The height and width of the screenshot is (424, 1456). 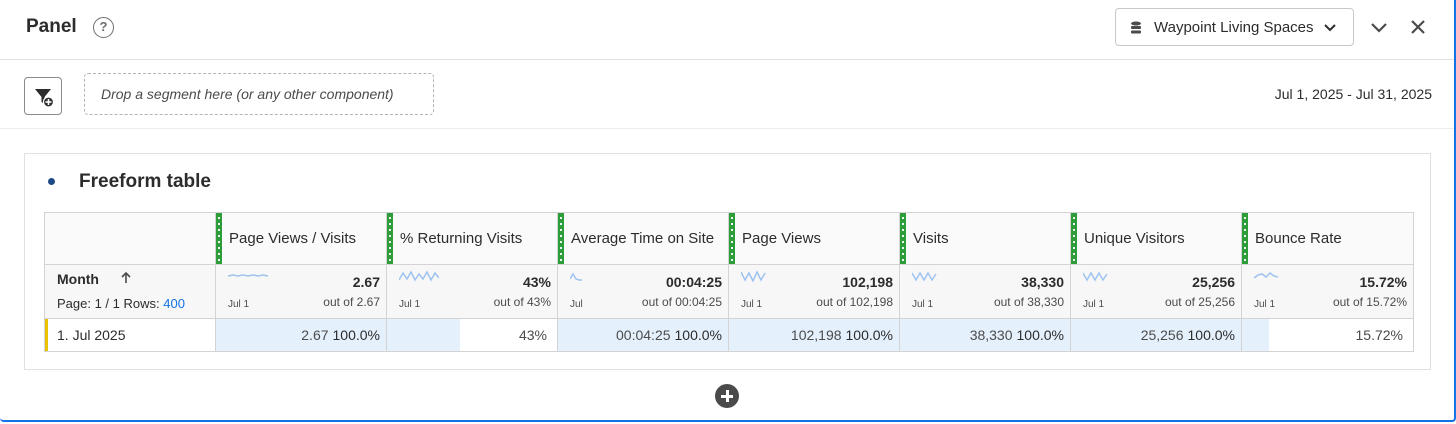 What do you see at coordinates (727, 30) in the screenshot?
I see `panel-header: Panel ? Waypoint Living Spaces` at bounding box center [727, 30].